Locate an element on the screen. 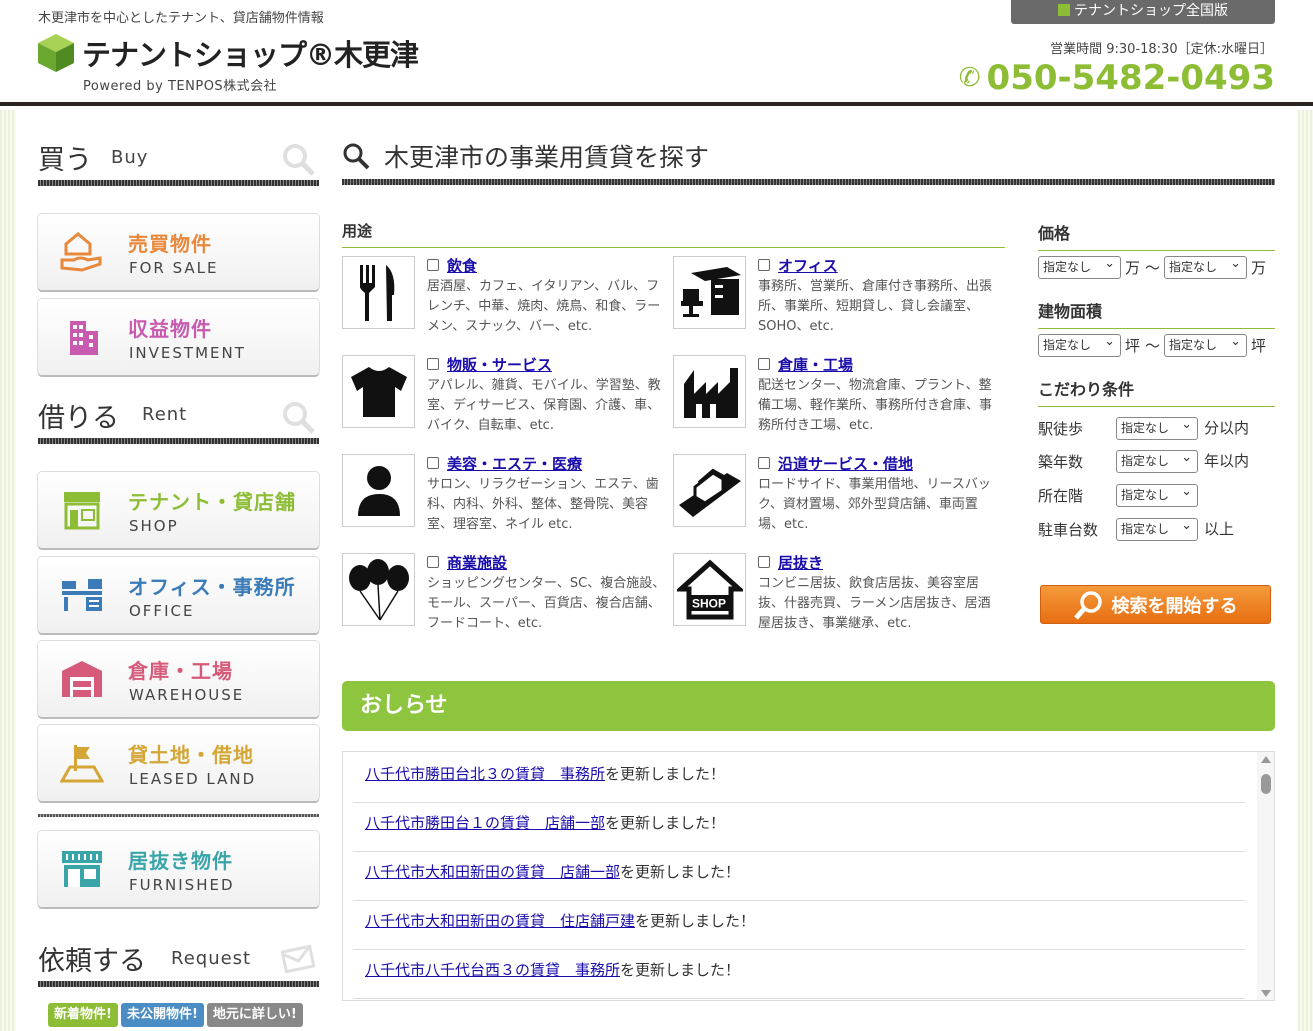 This screenshot has height=1031, width=1313. envelope-icon is located at coordinates (298, 959).